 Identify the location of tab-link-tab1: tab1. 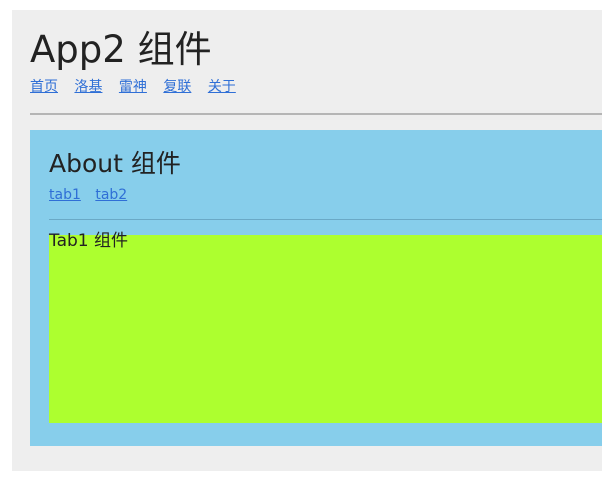
(65, 195).